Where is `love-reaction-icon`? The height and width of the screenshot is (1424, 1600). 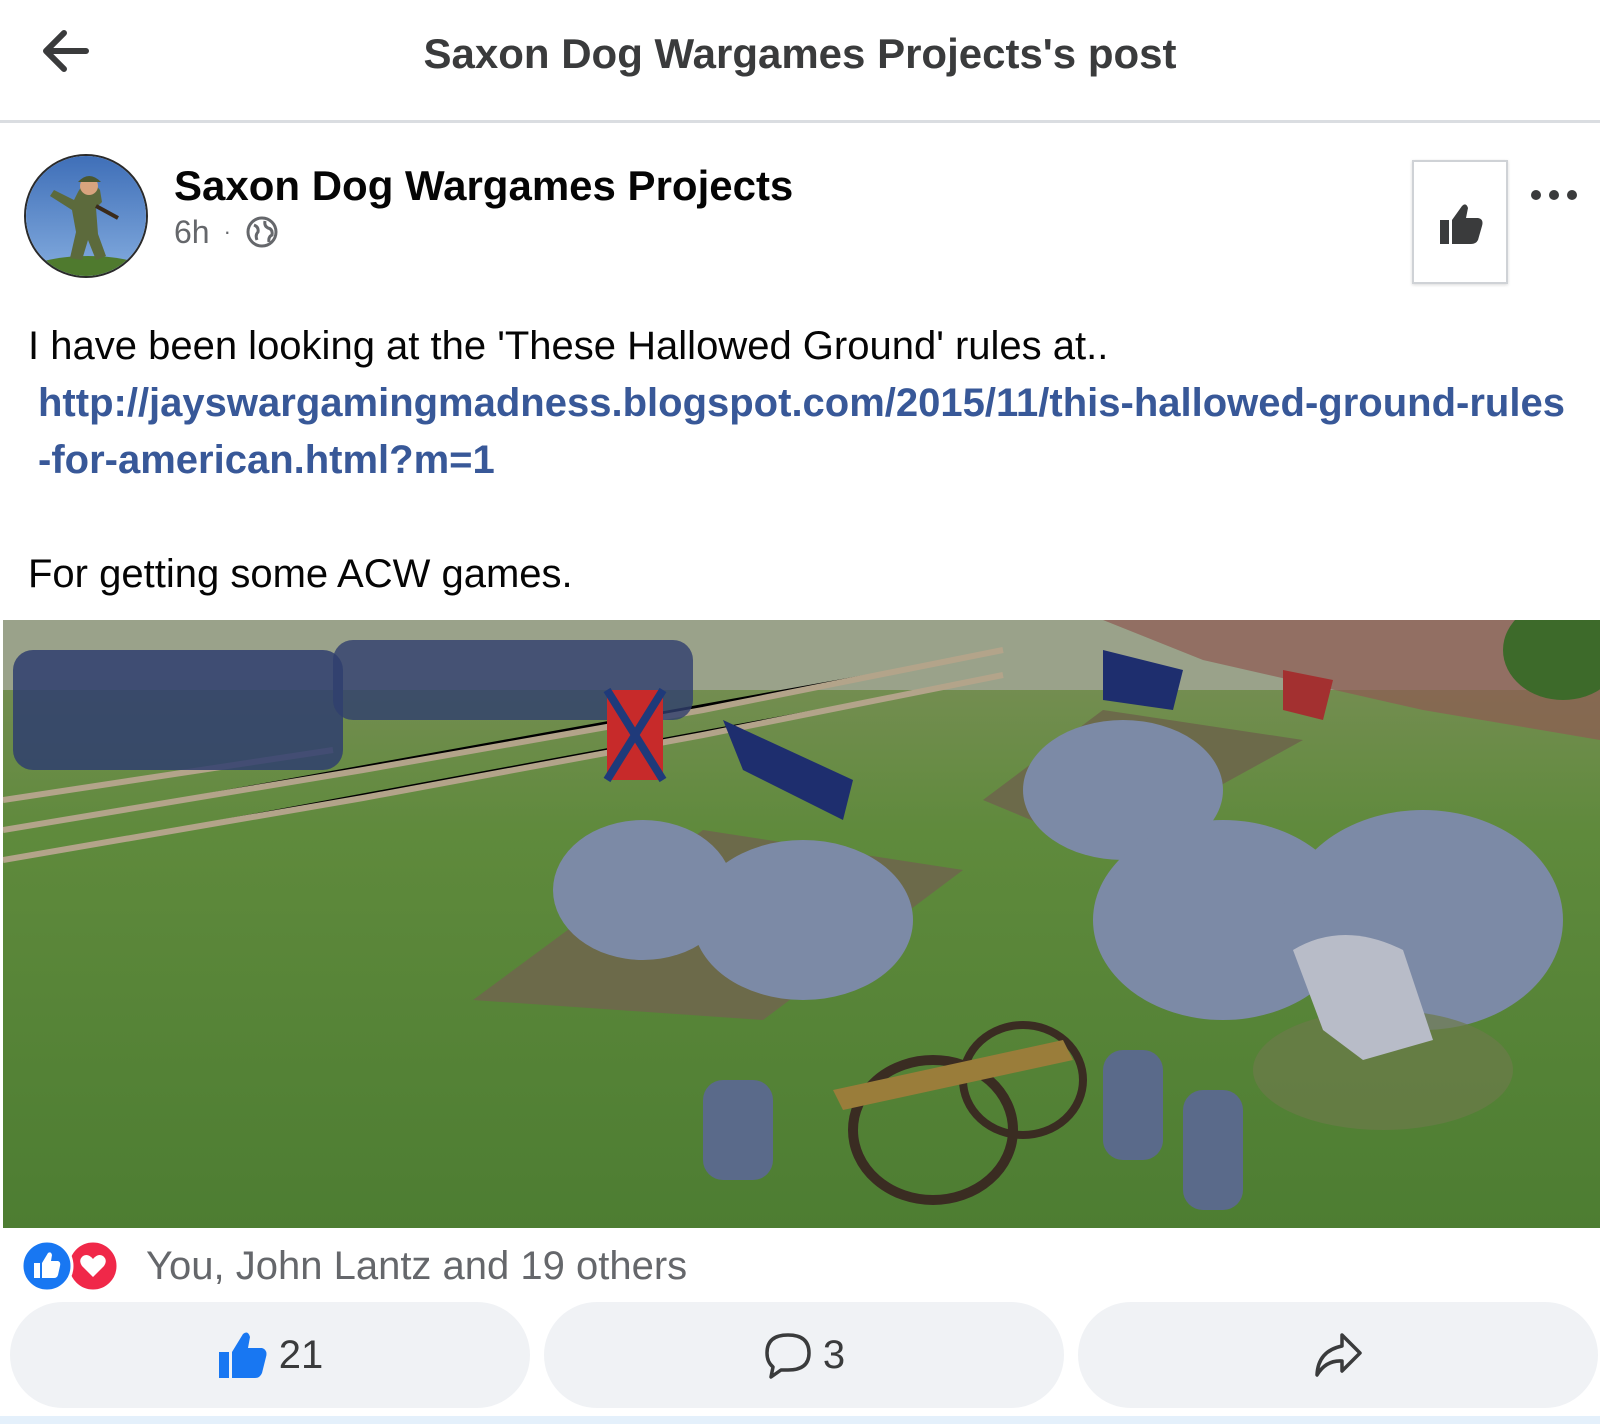
love-reaction-icon is located at coordinates (93, 1266).